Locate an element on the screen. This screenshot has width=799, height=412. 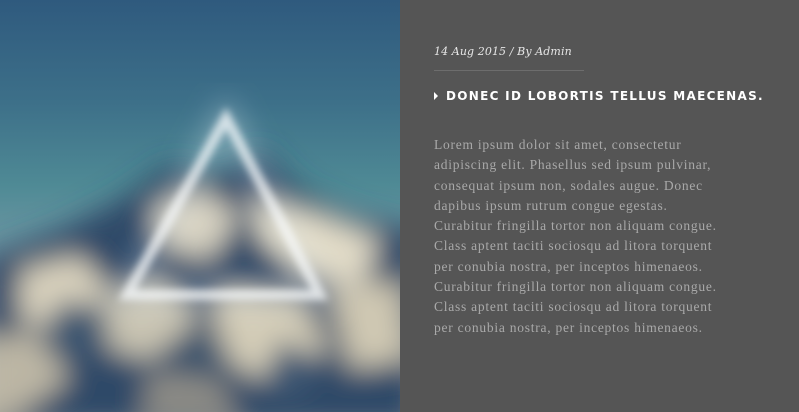
post-title-text: DONEC ID LOBORTIS TELLUS MAECENAS. is located at coordinates (605, 96).